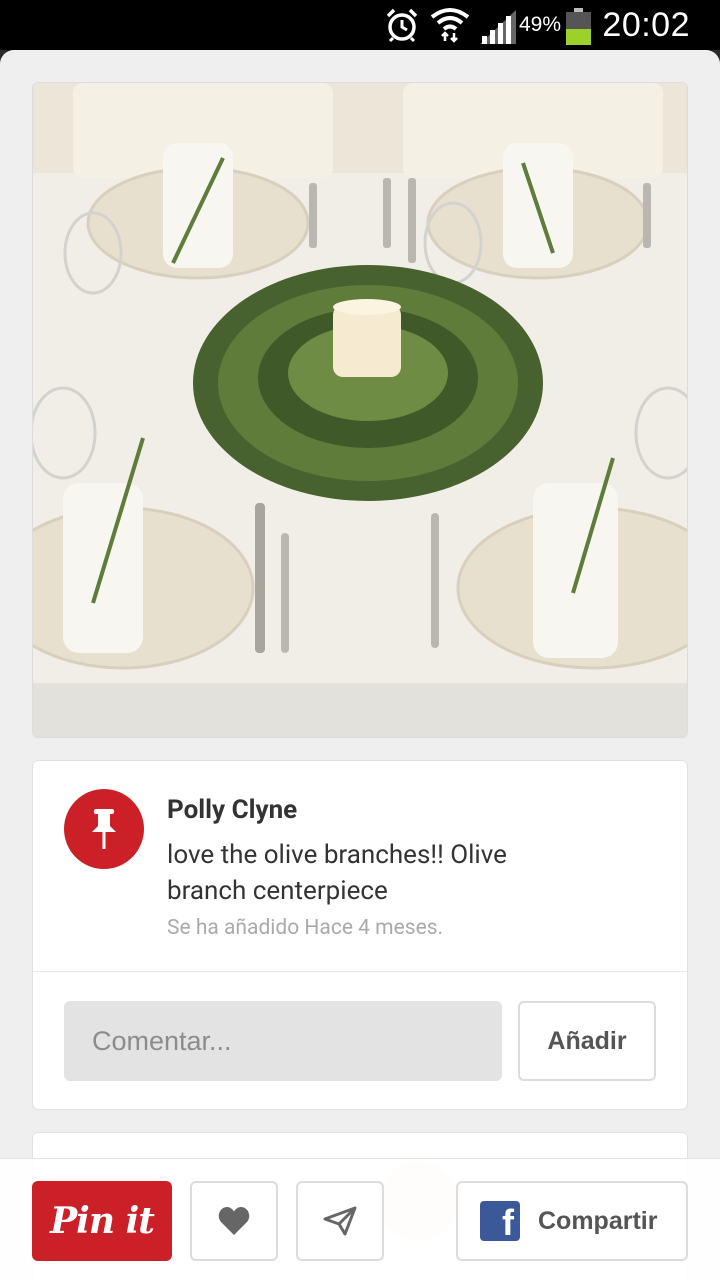  What do you see at coordinates (102, 1221) in the screenshot?
I see `pin-it-button: Pin it` at bounding box center [102, 1221].